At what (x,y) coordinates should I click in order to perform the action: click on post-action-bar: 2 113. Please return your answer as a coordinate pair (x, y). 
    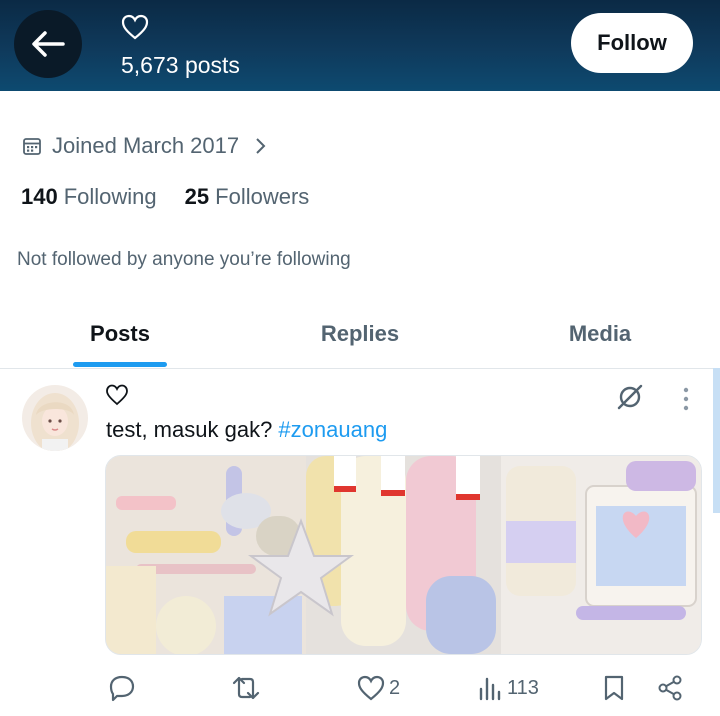
    Looking at the image, I should click on (360, 688).